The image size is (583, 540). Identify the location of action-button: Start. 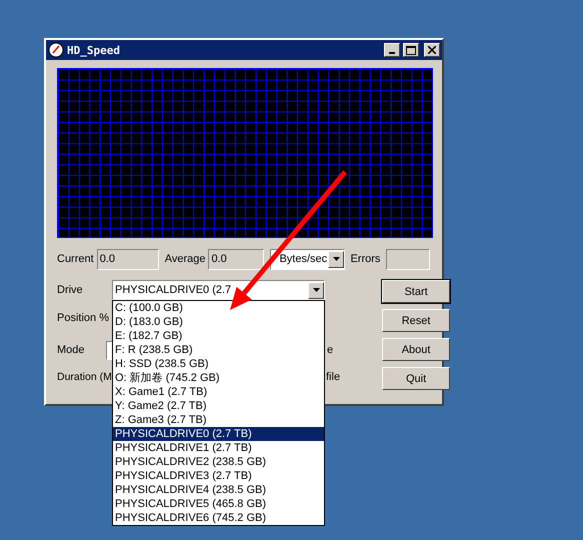
(416, 291).